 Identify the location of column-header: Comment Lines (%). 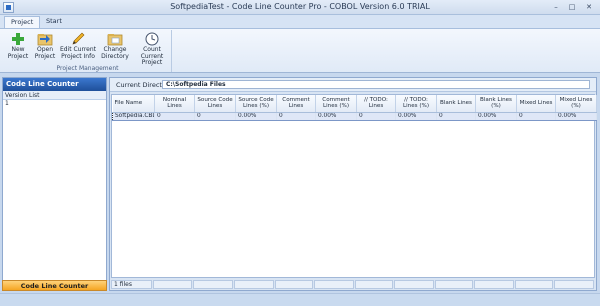
(336, 104).